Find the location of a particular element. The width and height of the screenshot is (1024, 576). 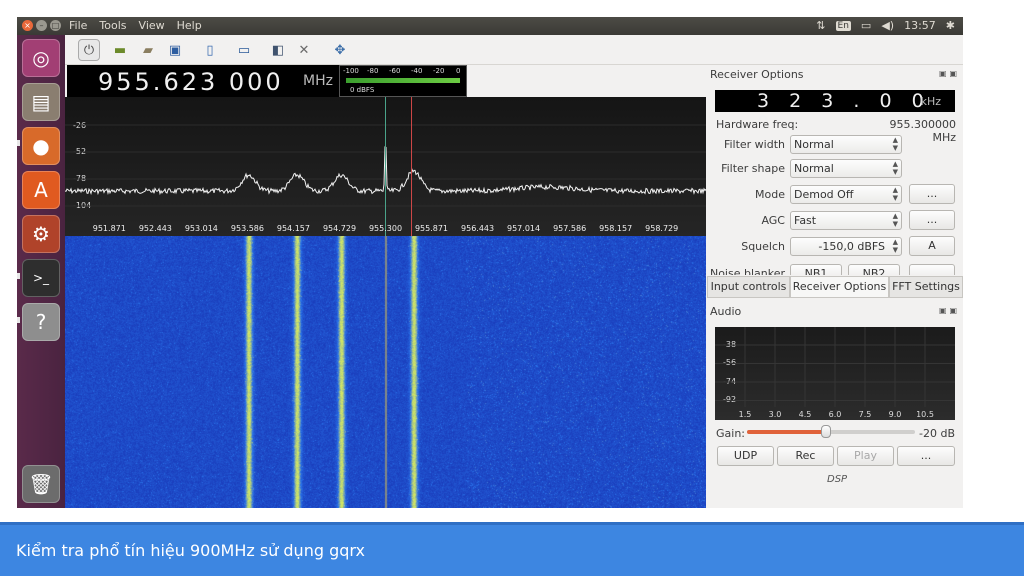

menu-view: View is located at coordinates (152, 25).